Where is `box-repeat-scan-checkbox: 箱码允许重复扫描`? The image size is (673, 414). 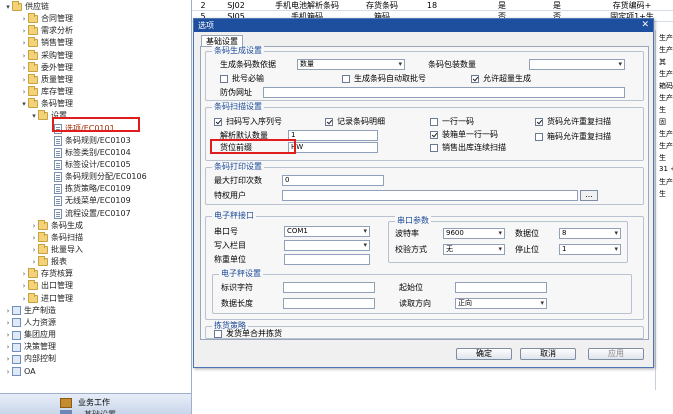 box-repeat-scan-checkbox: 箱码允许重复扫描 is located at coordinates (573, 137).